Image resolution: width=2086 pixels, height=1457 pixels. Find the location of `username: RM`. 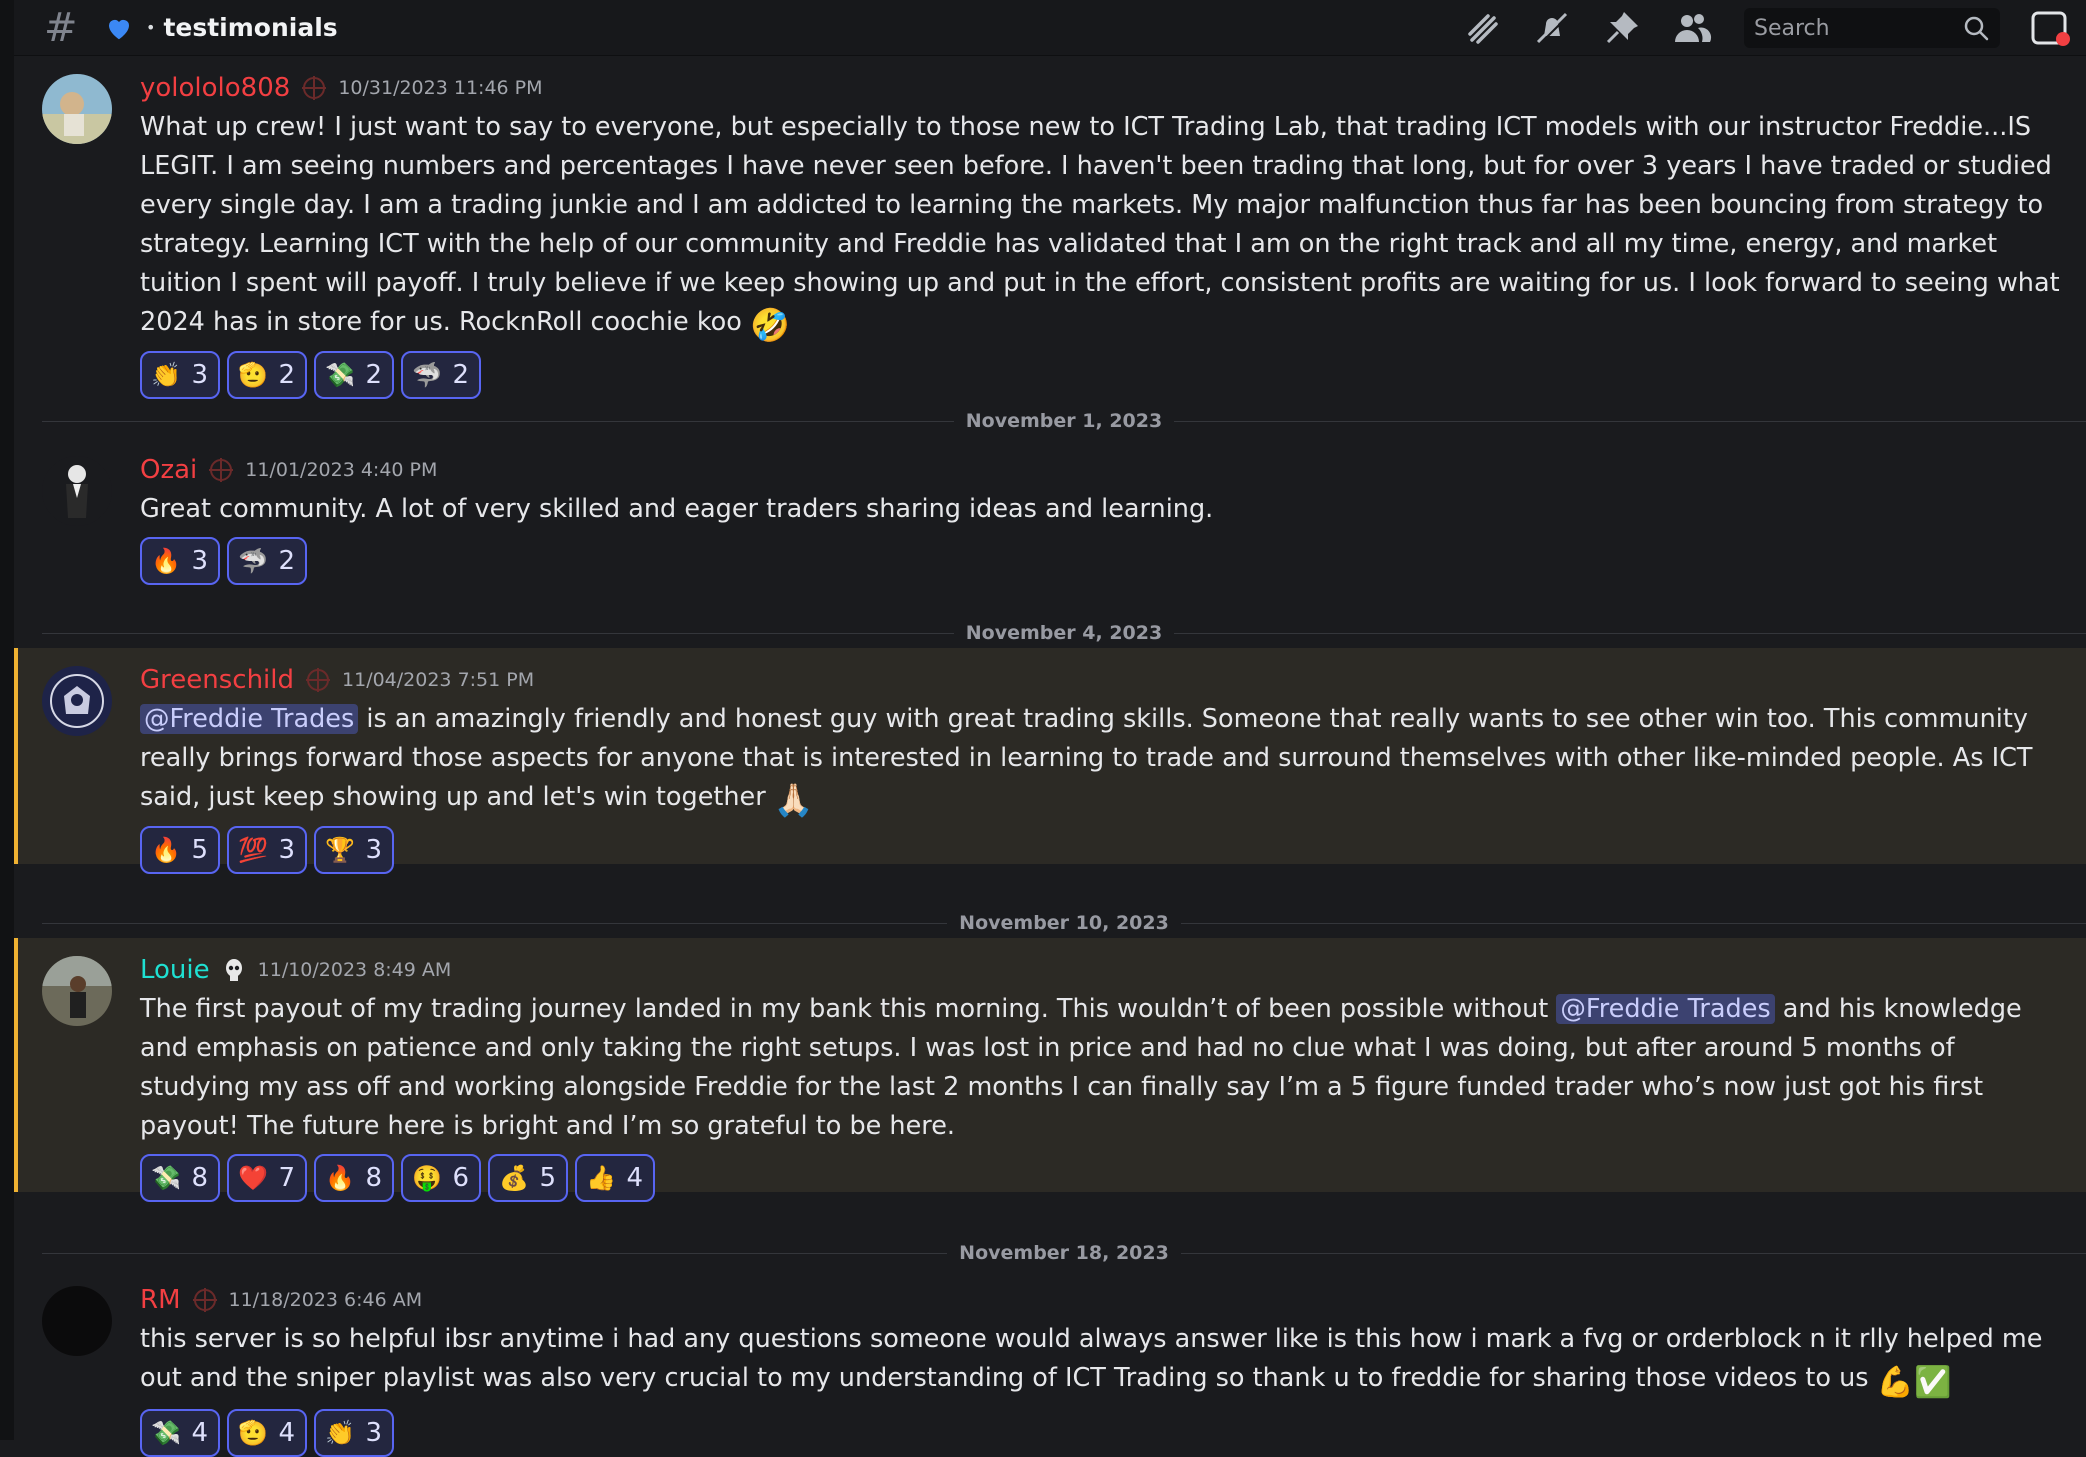

username: RM is located at coordinates (160, 1300).